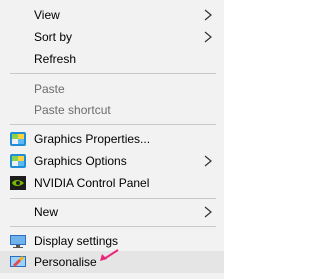 This screenshot has width=320, height=279. What do you see at coordinates (65, 262) in the screenshot?
I see `menu-item-label: Personalise` at bounding box center [65, 262].